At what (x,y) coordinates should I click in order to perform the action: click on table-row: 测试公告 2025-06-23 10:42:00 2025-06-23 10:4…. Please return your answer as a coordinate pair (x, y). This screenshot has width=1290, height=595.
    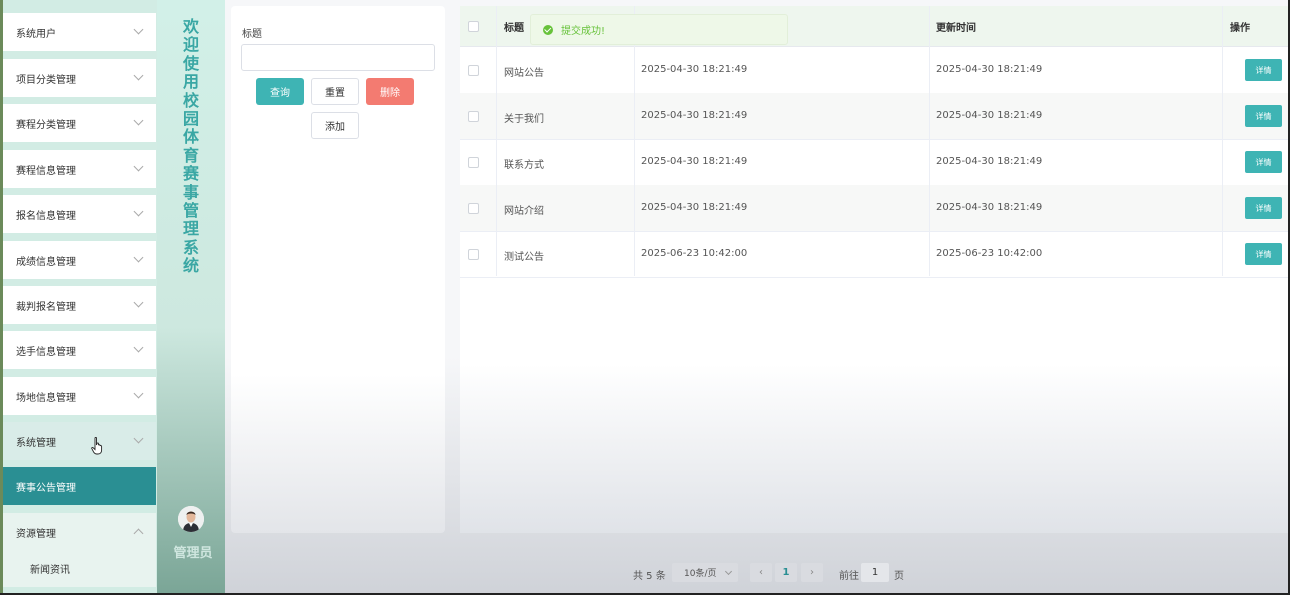
    Looking at the image, I should click on (874, 254).